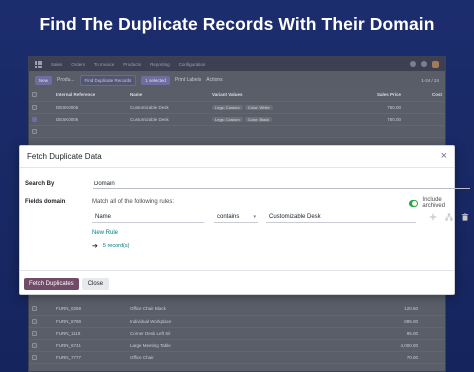 The height and width of the screenshot is (372, 474). What do you see at coordinates (188, 80) in the screenshot?
I see `print-labels-button: Print Labels` at bounding box center [188, 80].